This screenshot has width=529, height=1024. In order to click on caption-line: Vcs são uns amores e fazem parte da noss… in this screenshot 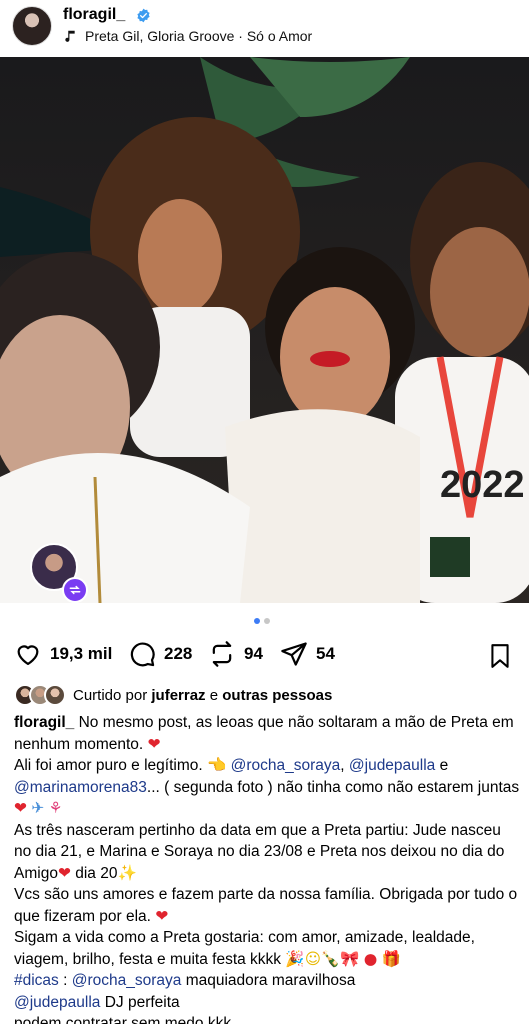, I will do `click(266, 905)`.